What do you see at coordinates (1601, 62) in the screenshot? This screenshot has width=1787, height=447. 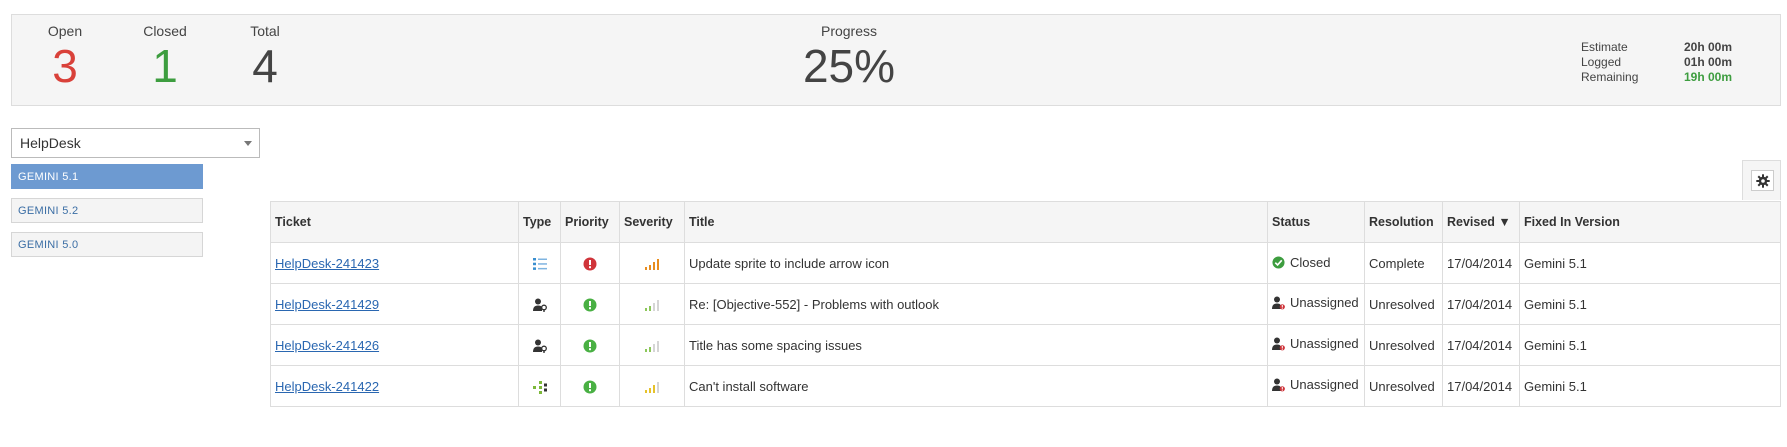 I see `logged-label: Logged` at bounding box center [1601, 62].